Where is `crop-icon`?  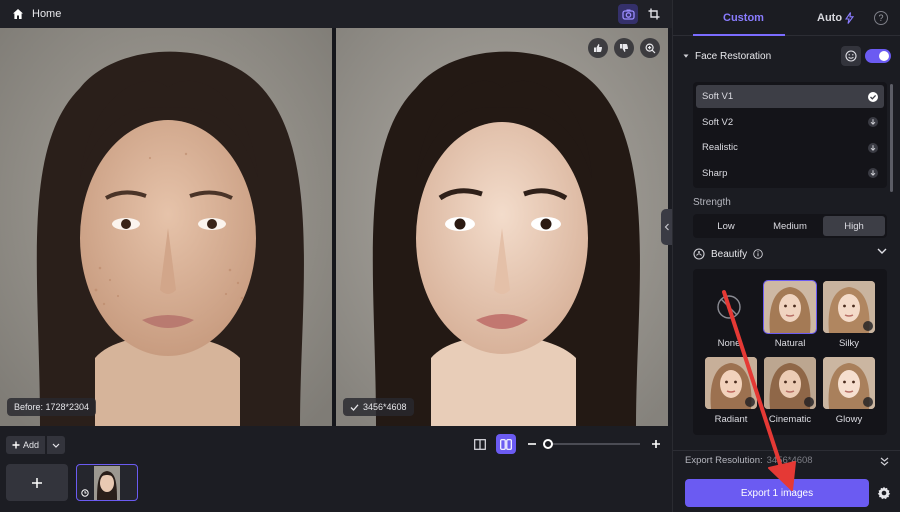
crop-icon is located at coordinates (654, 14).